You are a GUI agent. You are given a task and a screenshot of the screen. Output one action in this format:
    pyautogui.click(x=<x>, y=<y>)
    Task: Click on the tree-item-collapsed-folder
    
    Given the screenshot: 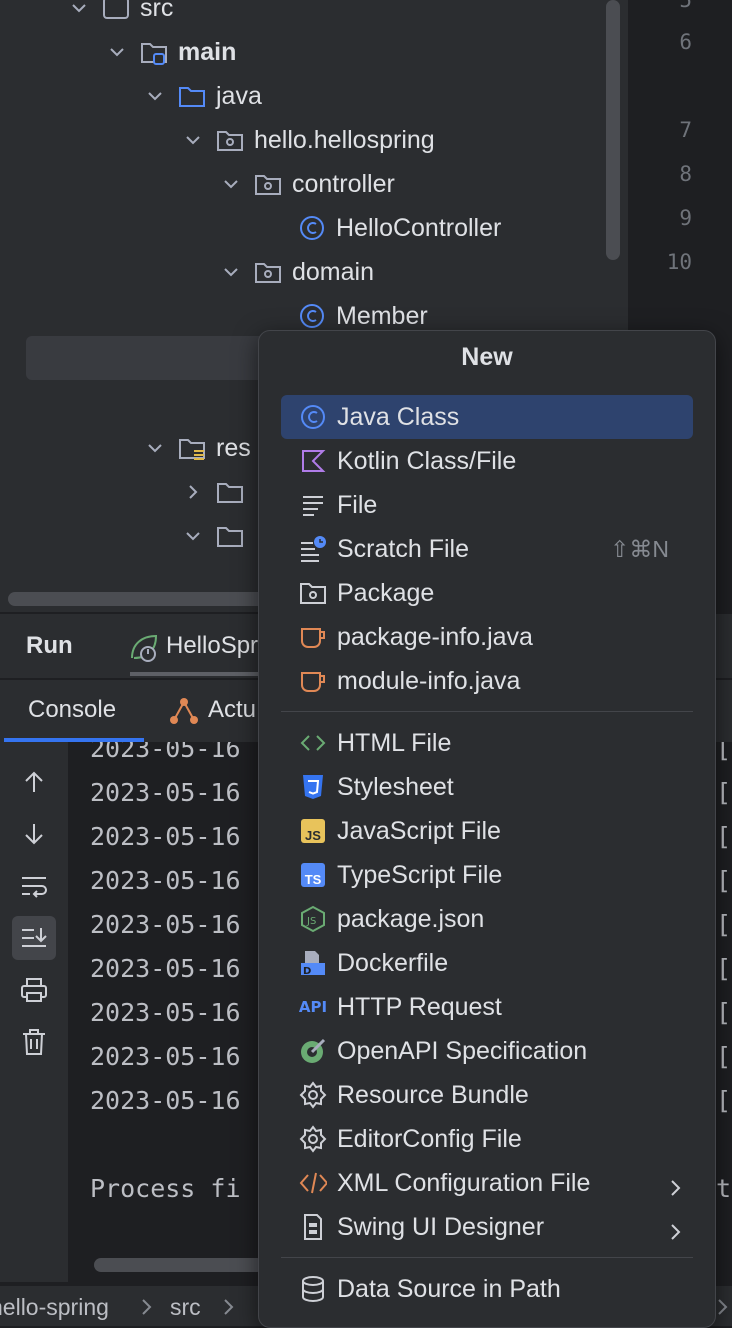 What is the action you would take?
    pyautogui.click(x=219, y=492)
    